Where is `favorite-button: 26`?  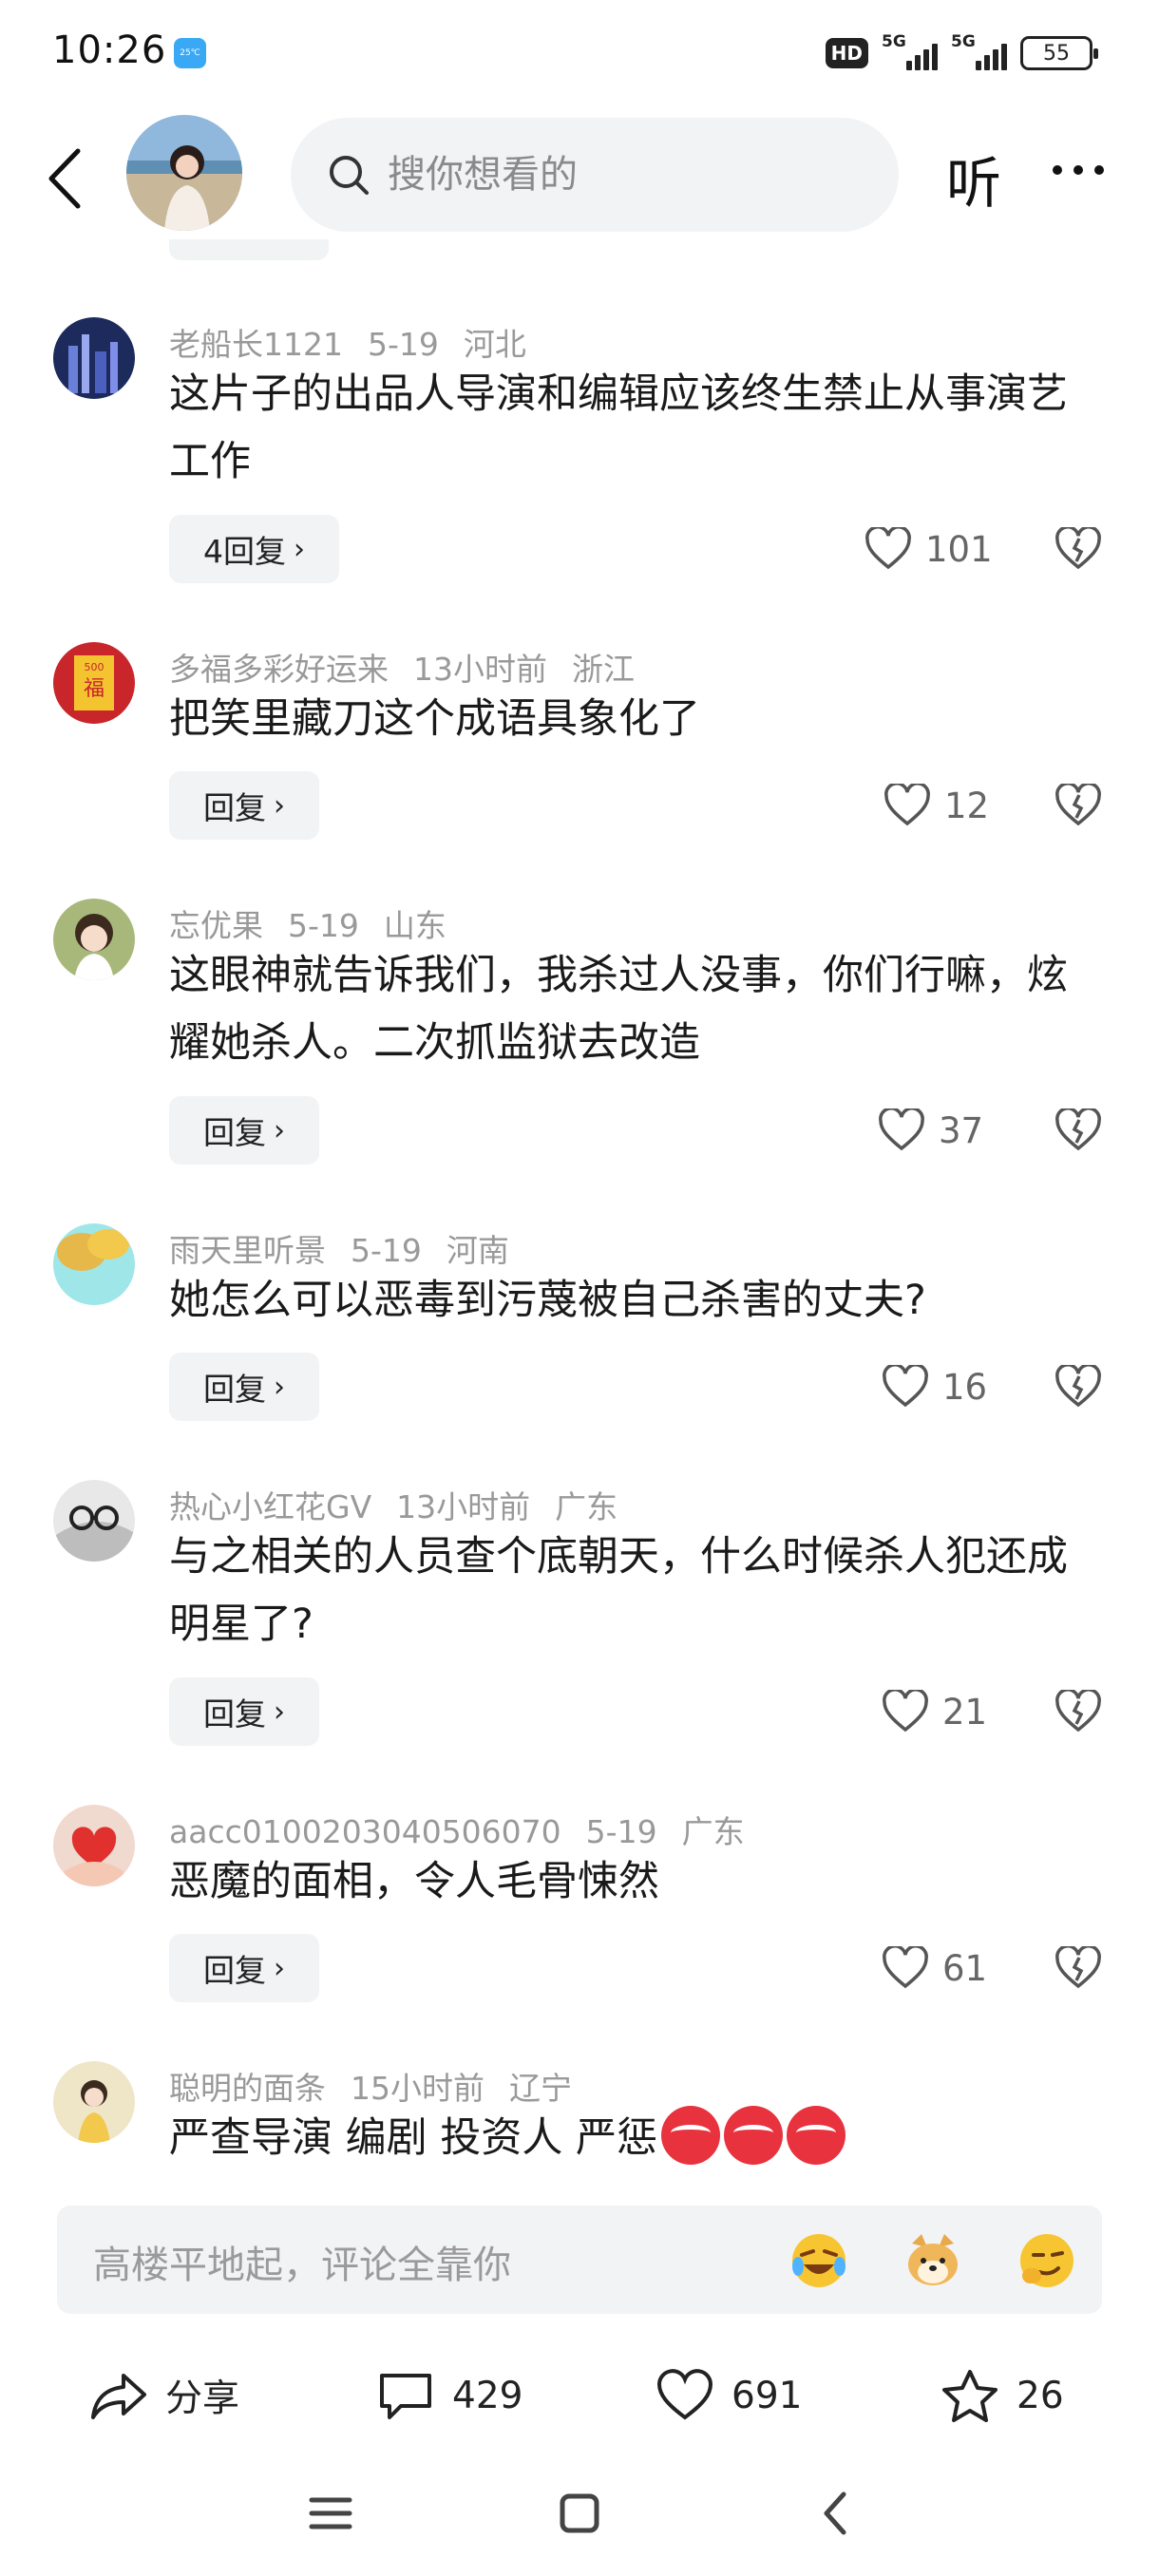 favorite-button: 26 is located at coordinates (1002, 2396).